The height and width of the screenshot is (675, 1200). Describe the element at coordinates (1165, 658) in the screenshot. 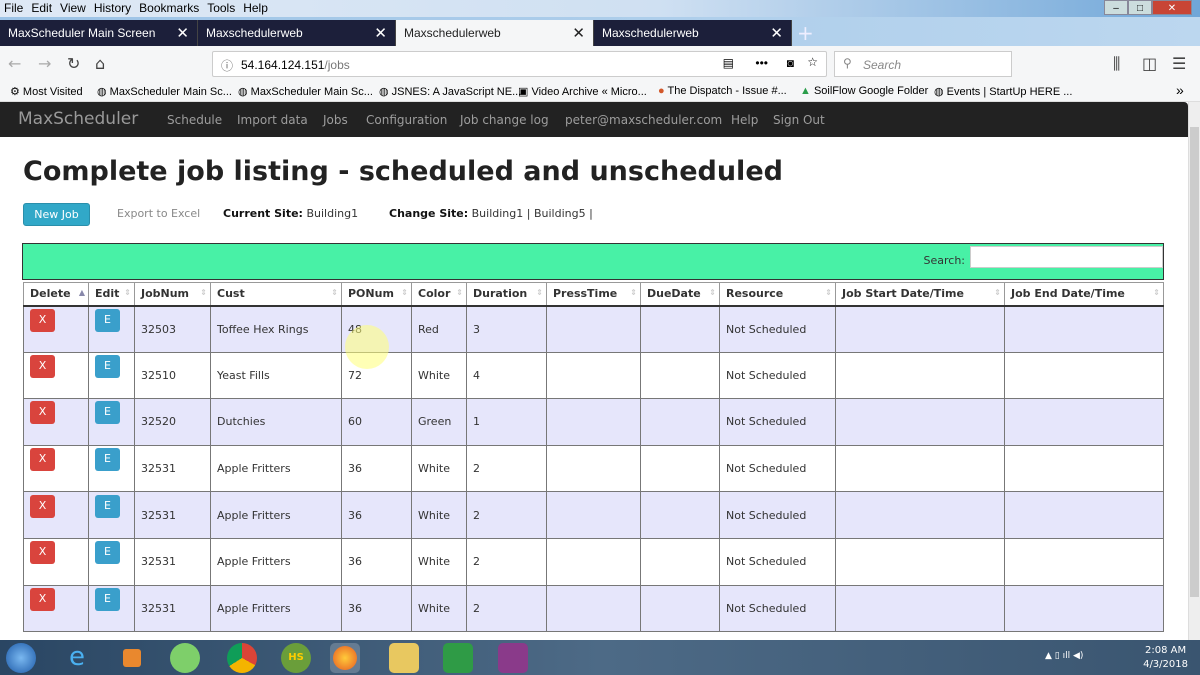

I see `clock: 2:08 AM 4/3/2018` at that location.